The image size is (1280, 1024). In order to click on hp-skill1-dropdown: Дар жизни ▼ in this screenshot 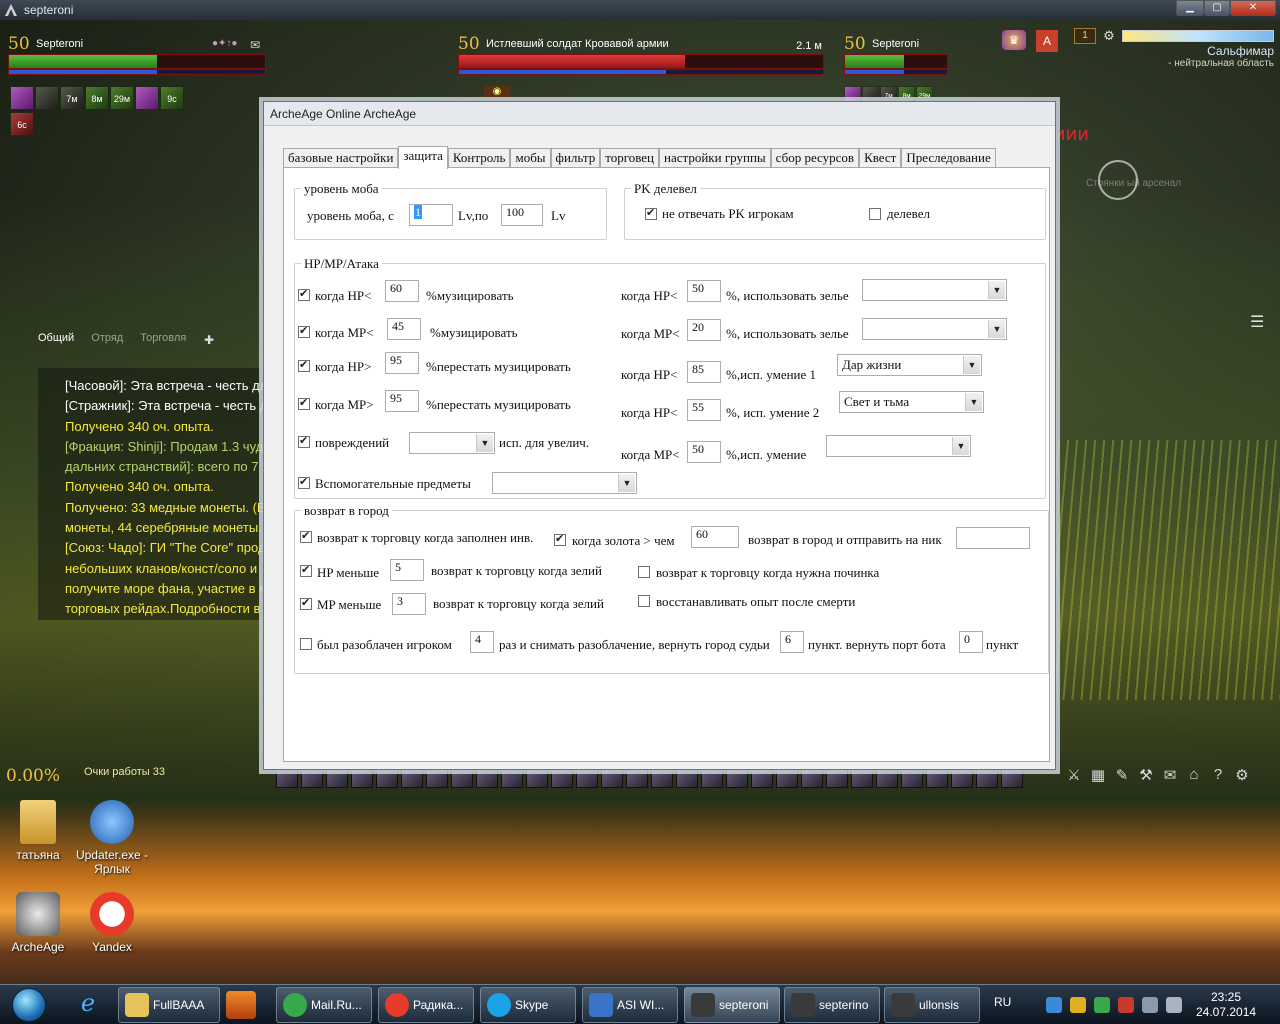, I will do `click(909, 365)`.